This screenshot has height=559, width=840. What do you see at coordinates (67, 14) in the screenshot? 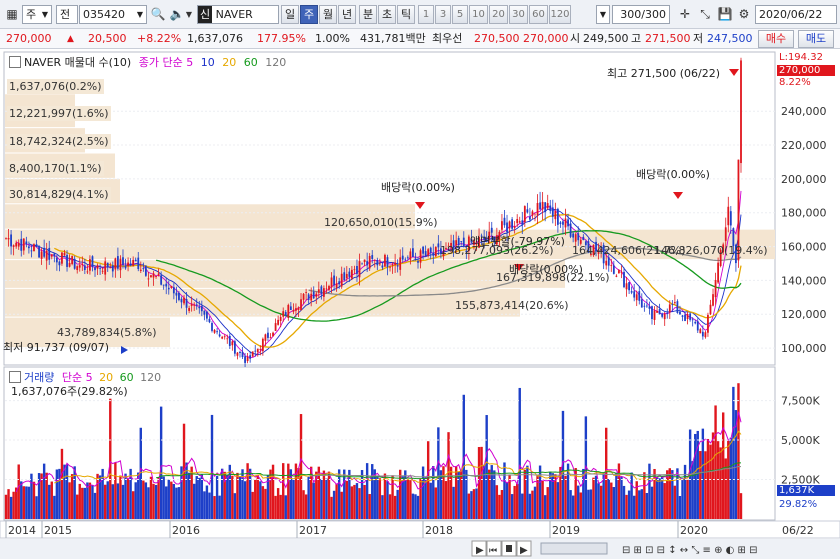
I see `type-select: 전` at bounding box center [67, 14].